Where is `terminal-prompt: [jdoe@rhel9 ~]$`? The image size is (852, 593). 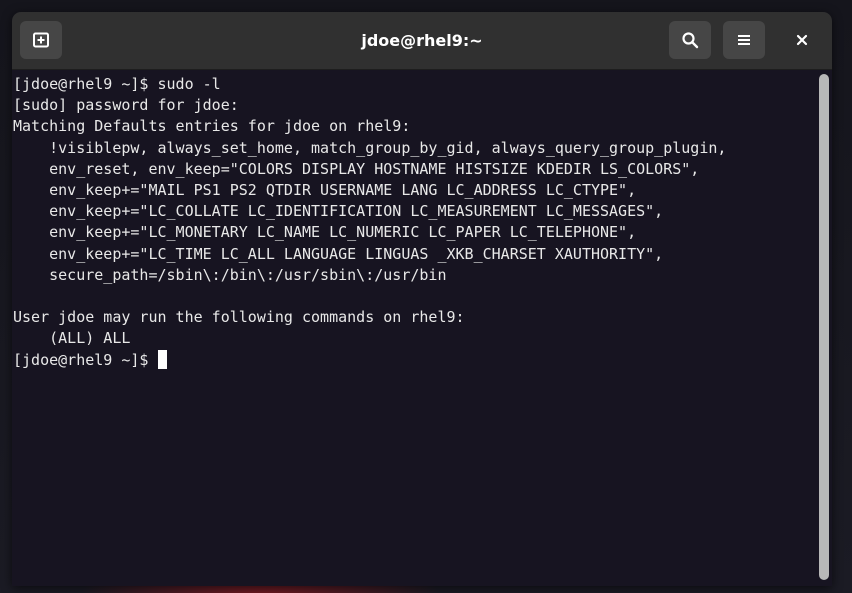 terminal-prompt: [jdoe@rhel9 ~]$ is located at coordinates (85, 359).